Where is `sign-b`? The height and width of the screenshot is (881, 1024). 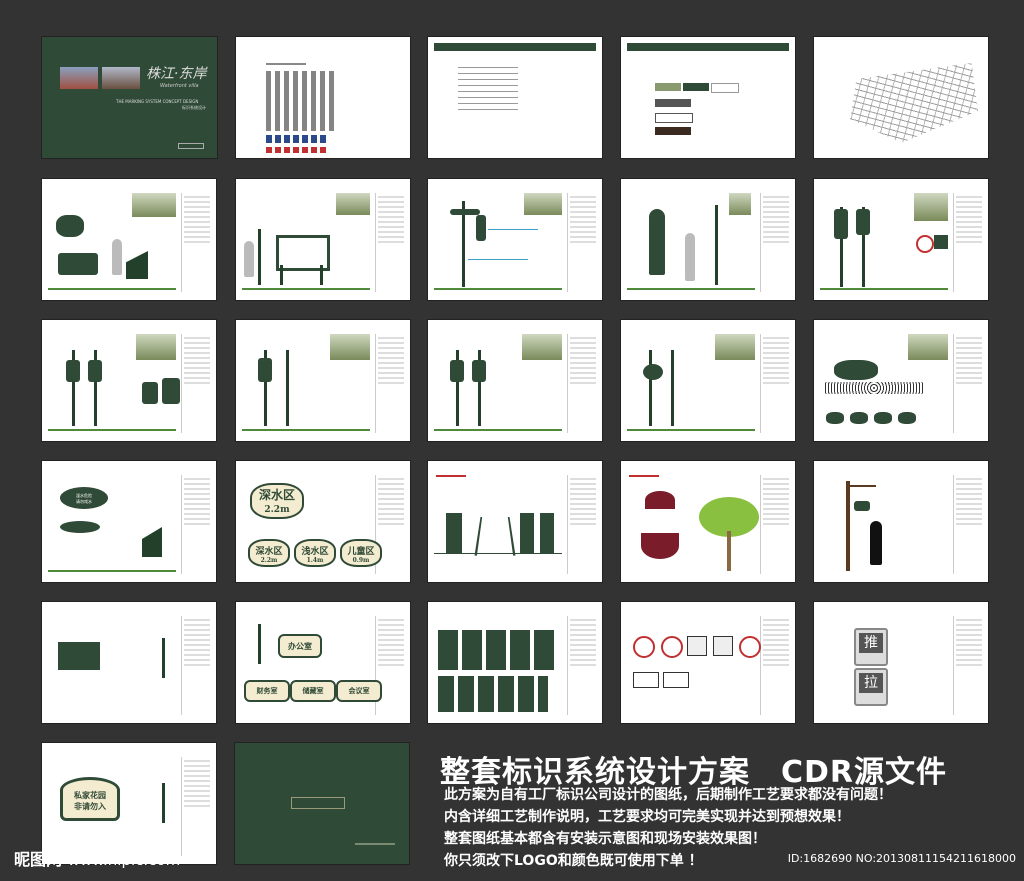
sign-b is located at coordinates (95, 371).